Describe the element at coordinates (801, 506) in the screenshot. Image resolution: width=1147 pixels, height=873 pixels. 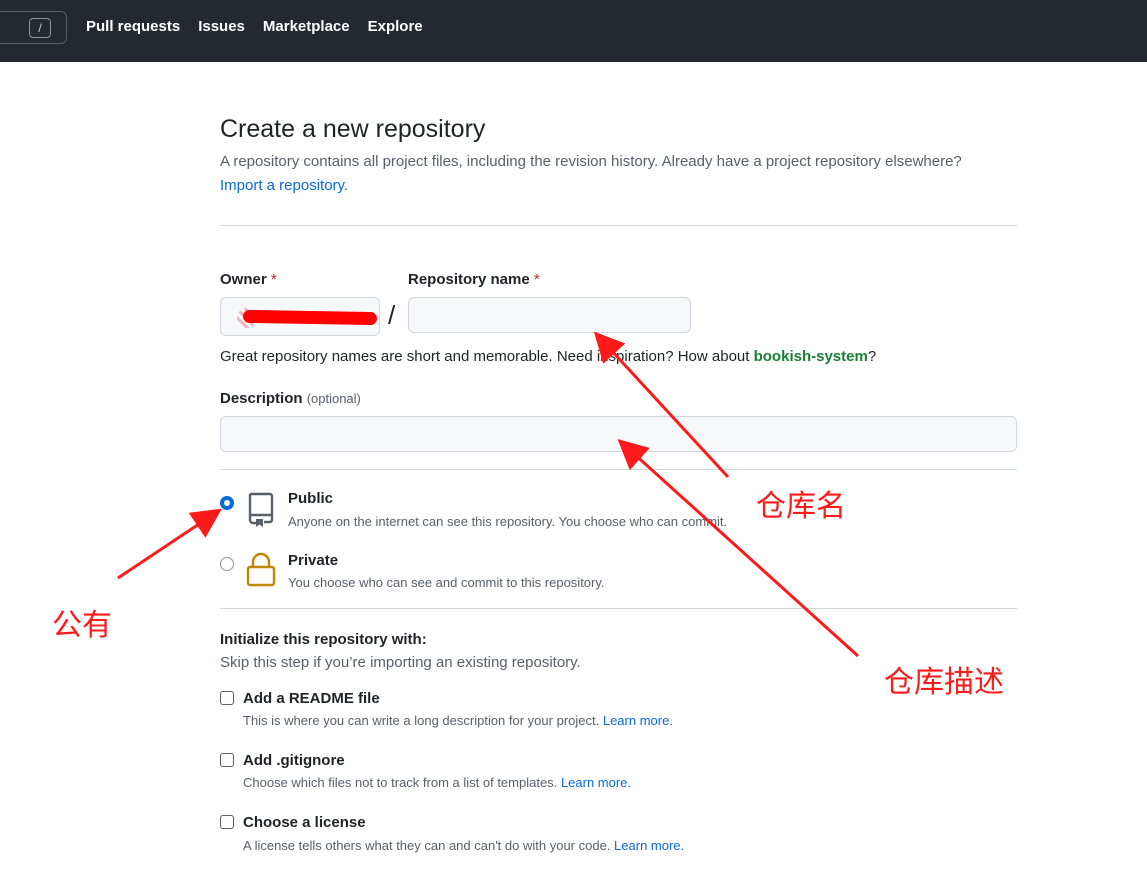
I see `annotation-repo-name: 仓库名` at that location.